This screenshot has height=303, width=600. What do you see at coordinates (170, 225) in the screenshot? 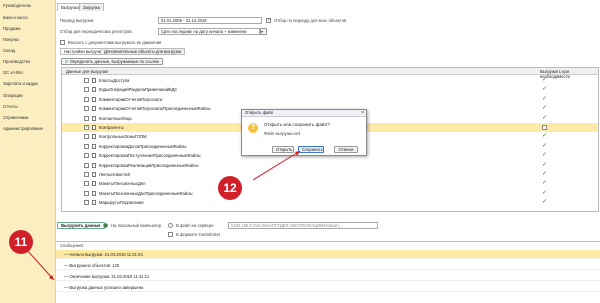
I see `opt-server-radio` at bounding box center [170, 225].